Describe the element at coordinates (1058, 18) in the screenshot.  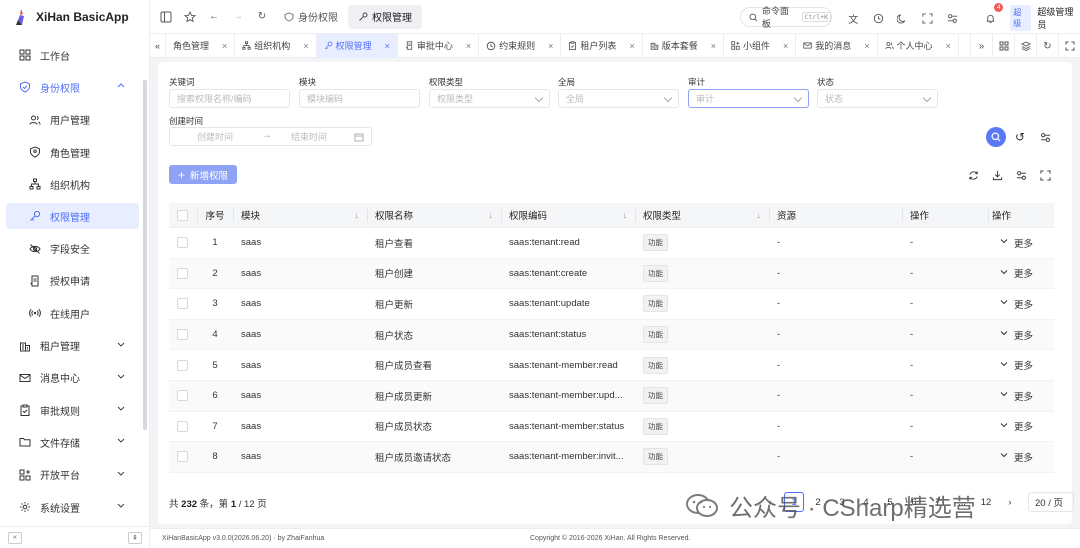
I see `user-name: 超级管理员` at that location.